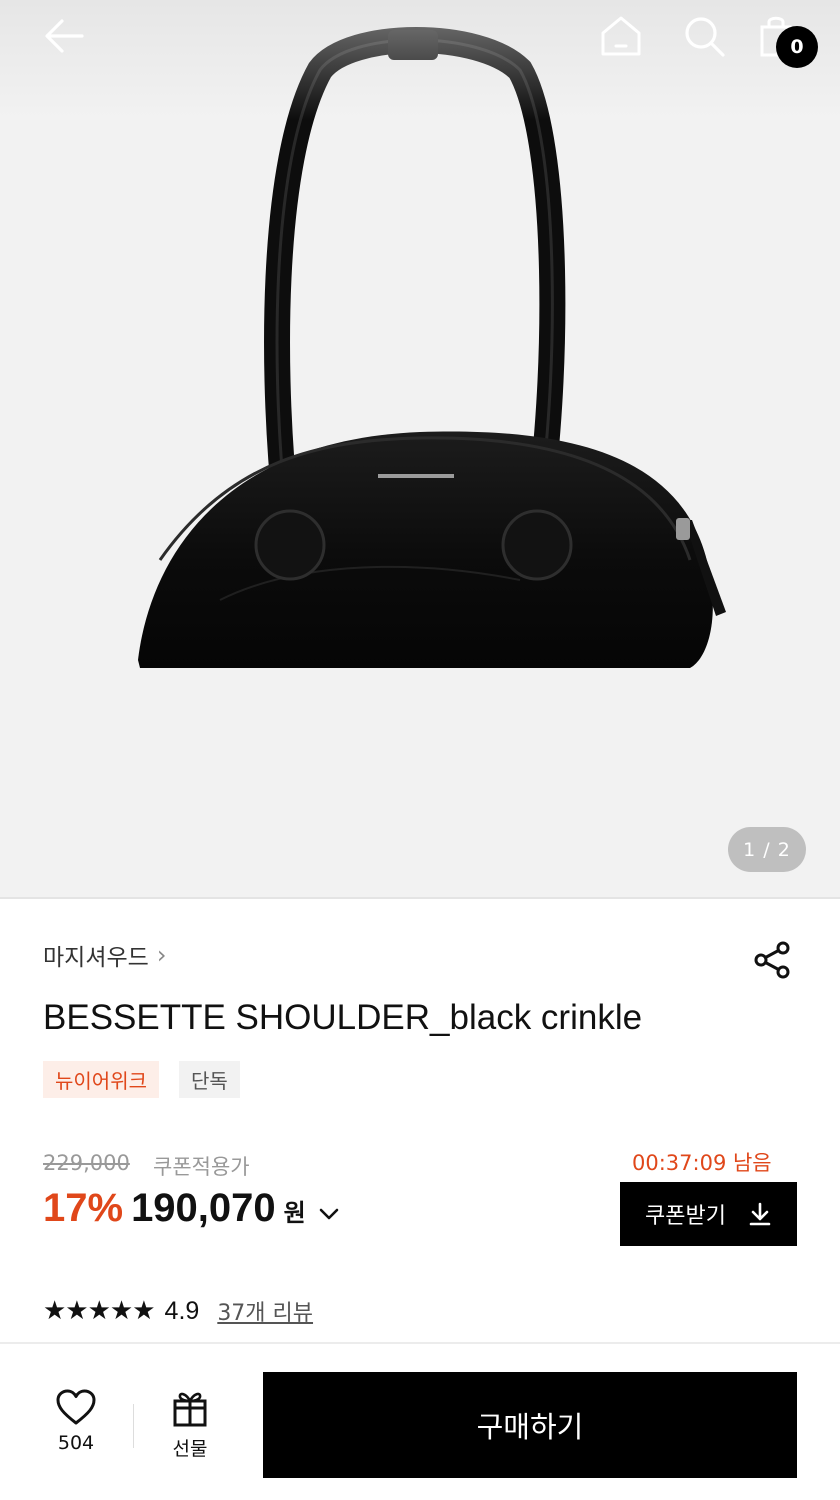 The height and width of the screenshot is (1500, 840). What do you see at coordinates (190, 1428) in the screenshot?
I see `gift-button: 선물` at bounding box center [190, 1428].